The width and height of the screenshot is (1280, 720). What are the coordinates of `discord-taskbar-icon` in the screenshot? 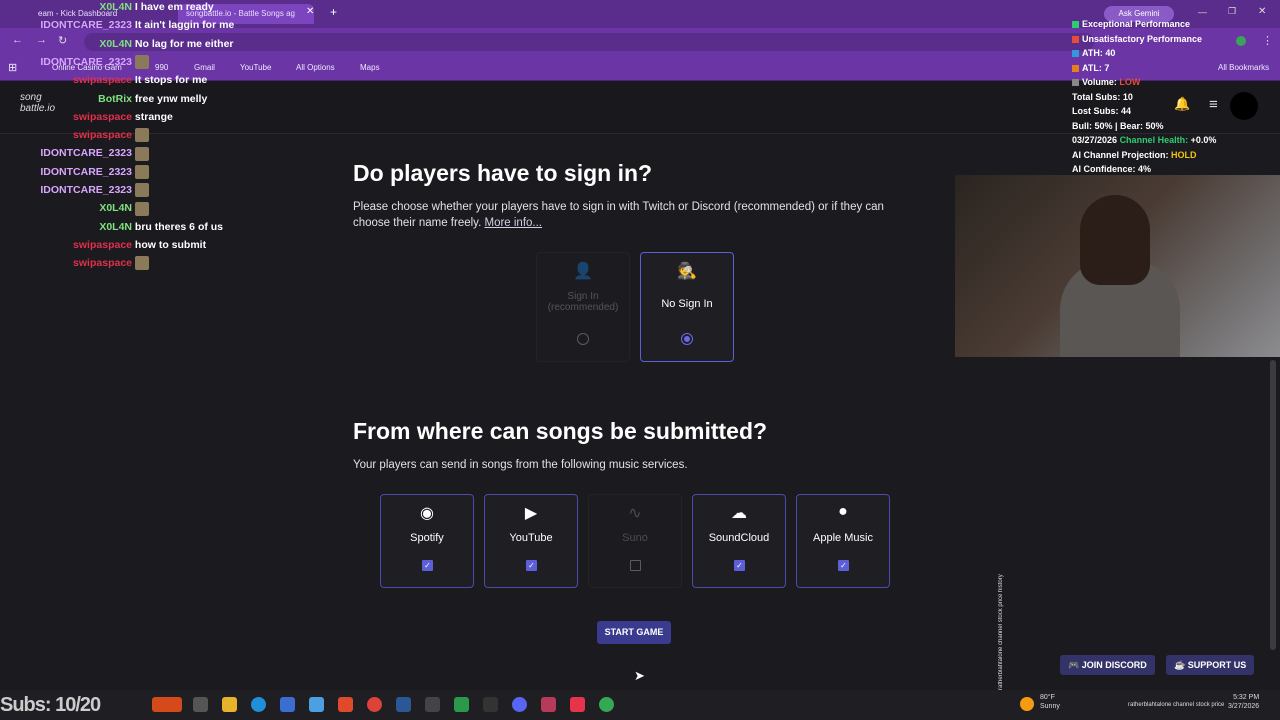 It's located at (519, 704).